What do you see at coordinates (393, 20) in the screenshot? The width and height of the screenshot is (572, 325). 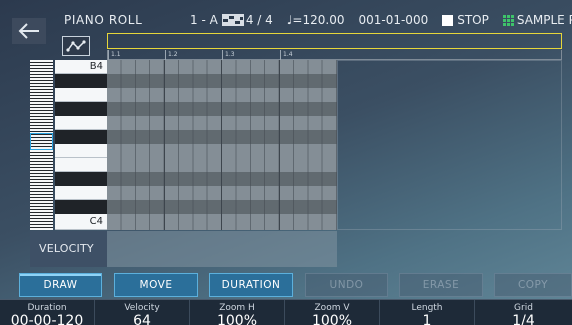 I see `position-display: 001-01-000` at bounding box center [393, 20].